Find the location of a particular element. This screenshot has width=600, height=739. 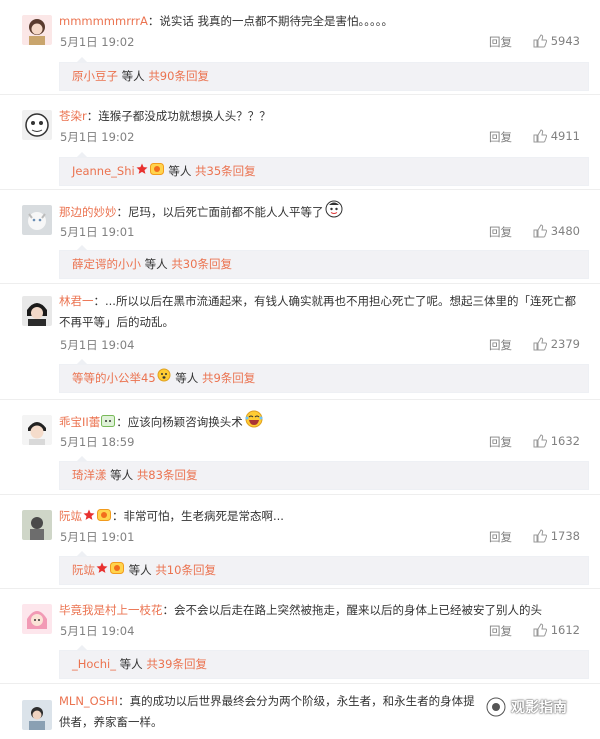

username-link: 阮竑 is located at coordinates (70, 516).